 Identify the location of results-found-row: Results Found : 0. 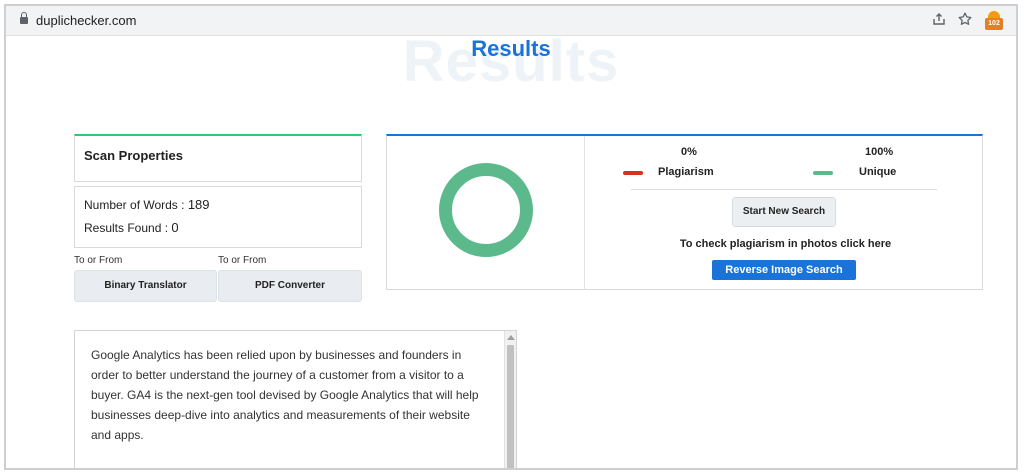
(131, 227).